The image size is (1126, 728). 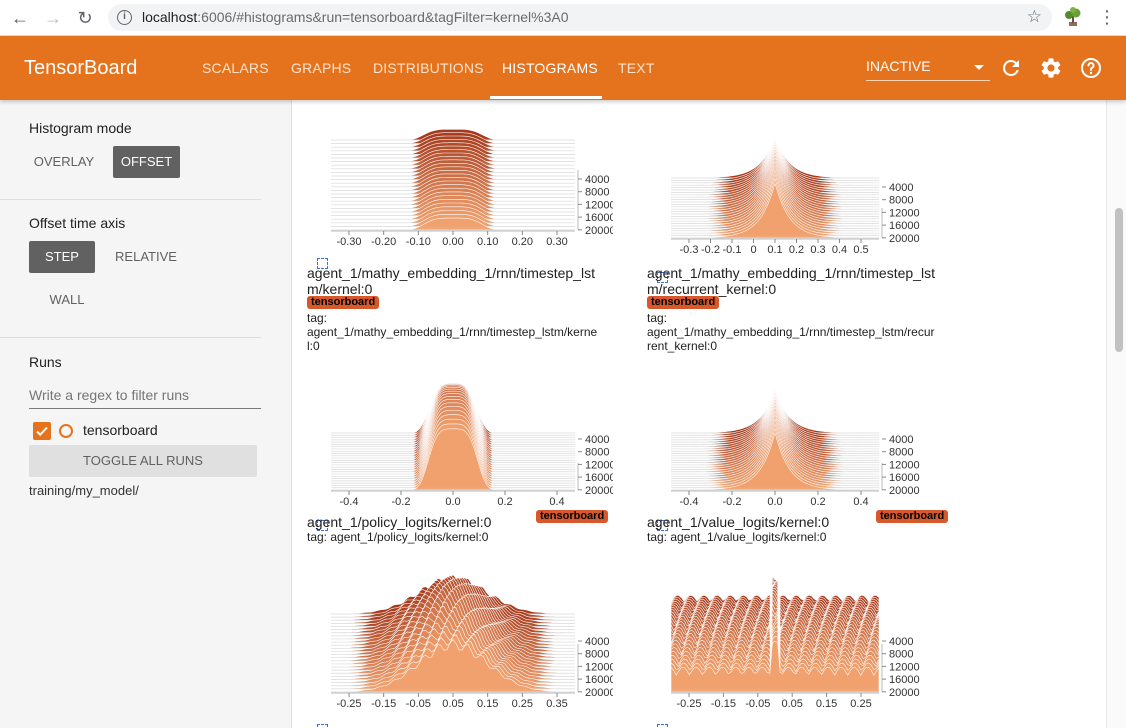 I want to click on offset-button: OFFSET, so click(x=146, y=162).